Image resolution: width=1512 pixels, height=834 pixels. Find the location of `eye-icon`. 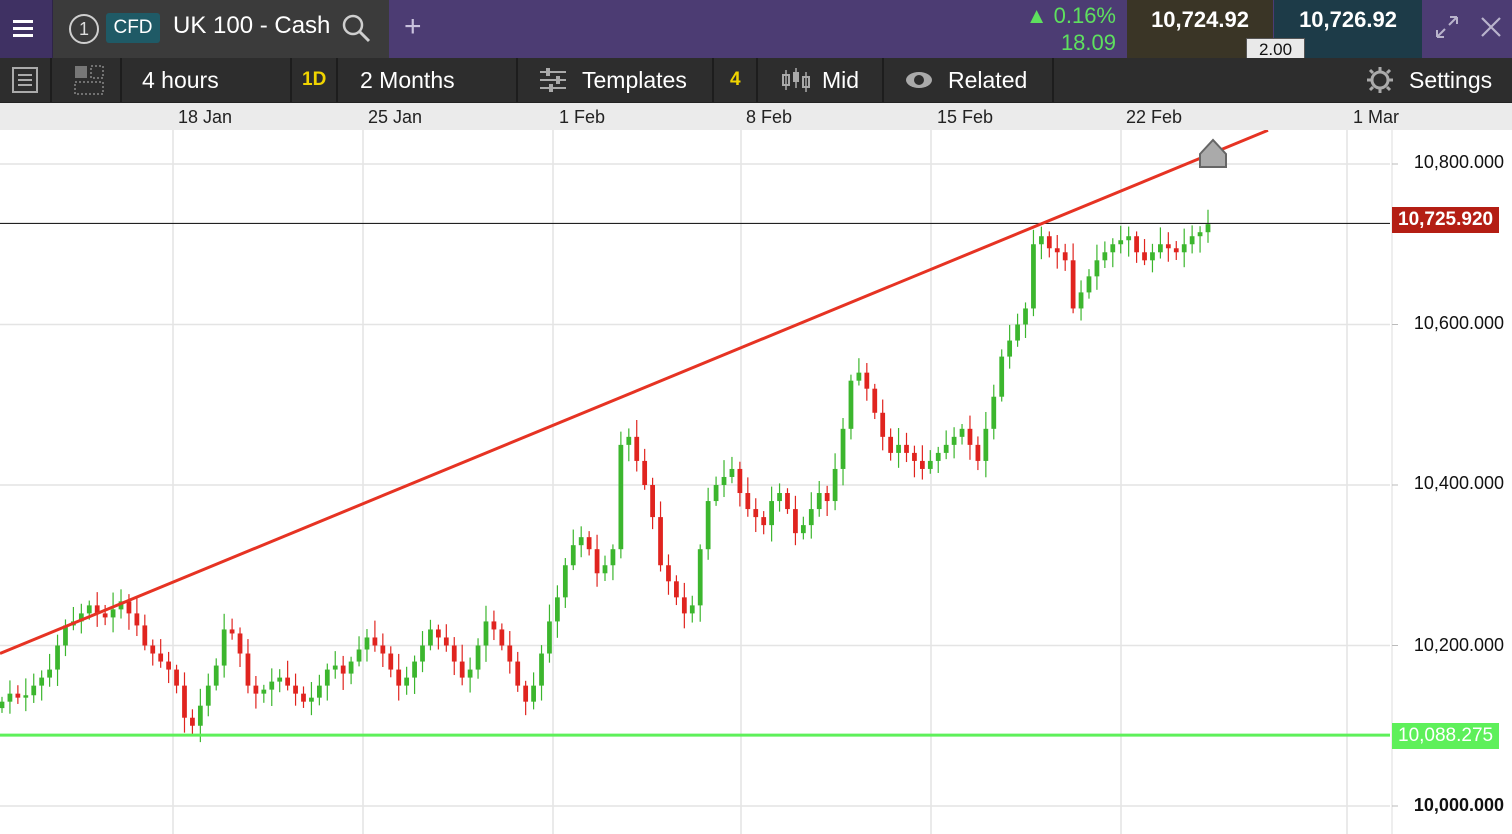

eye-icon is located at coordinates (919, 80).